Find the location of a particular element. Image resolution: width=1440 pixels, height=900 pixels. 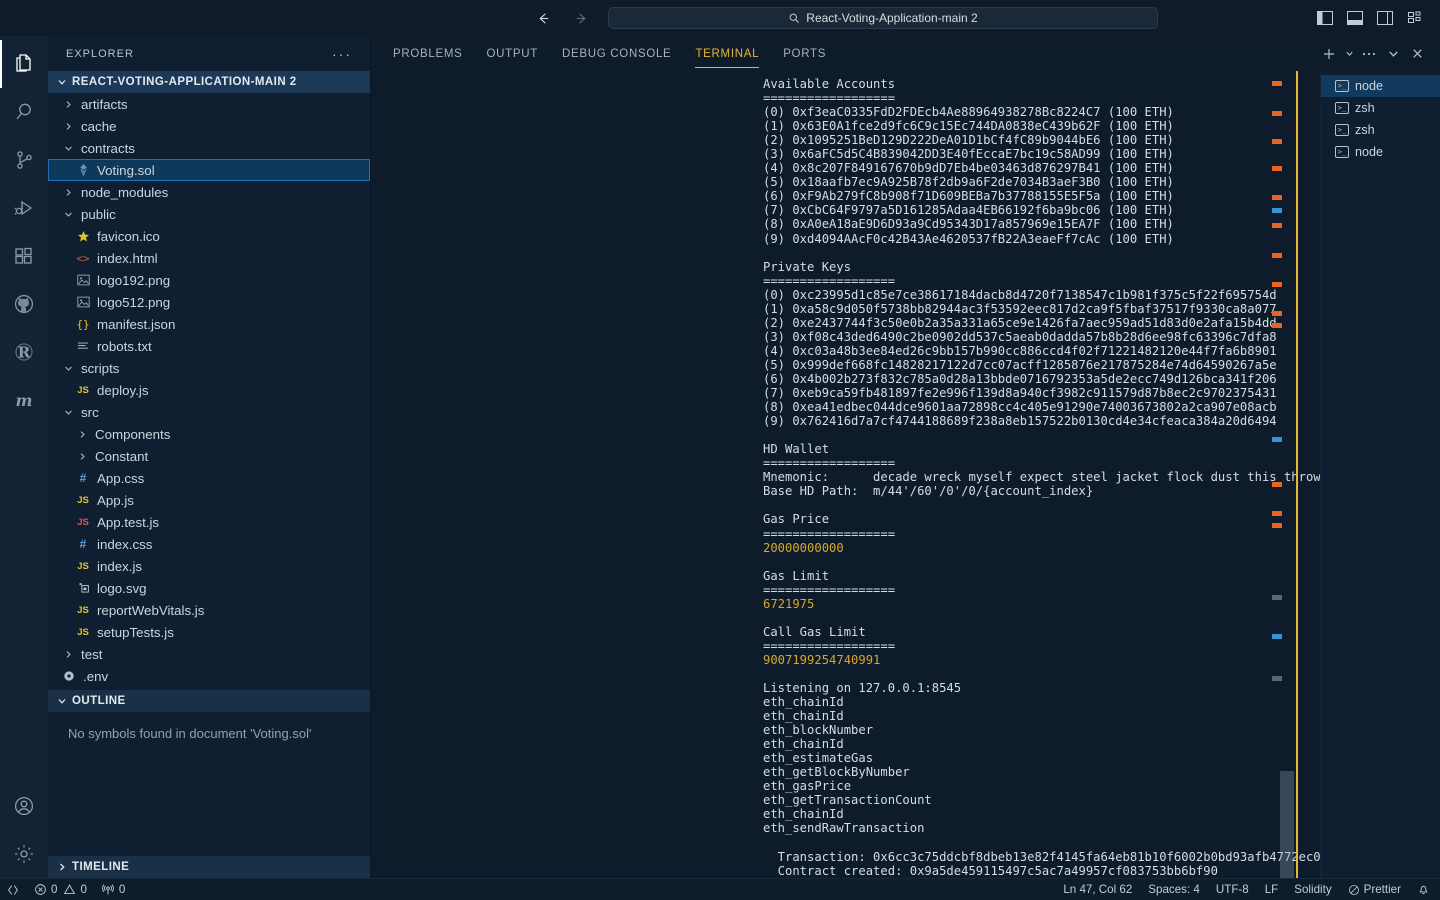

timeline-section-header: TIMELINE is located at coordinates (209, 867).